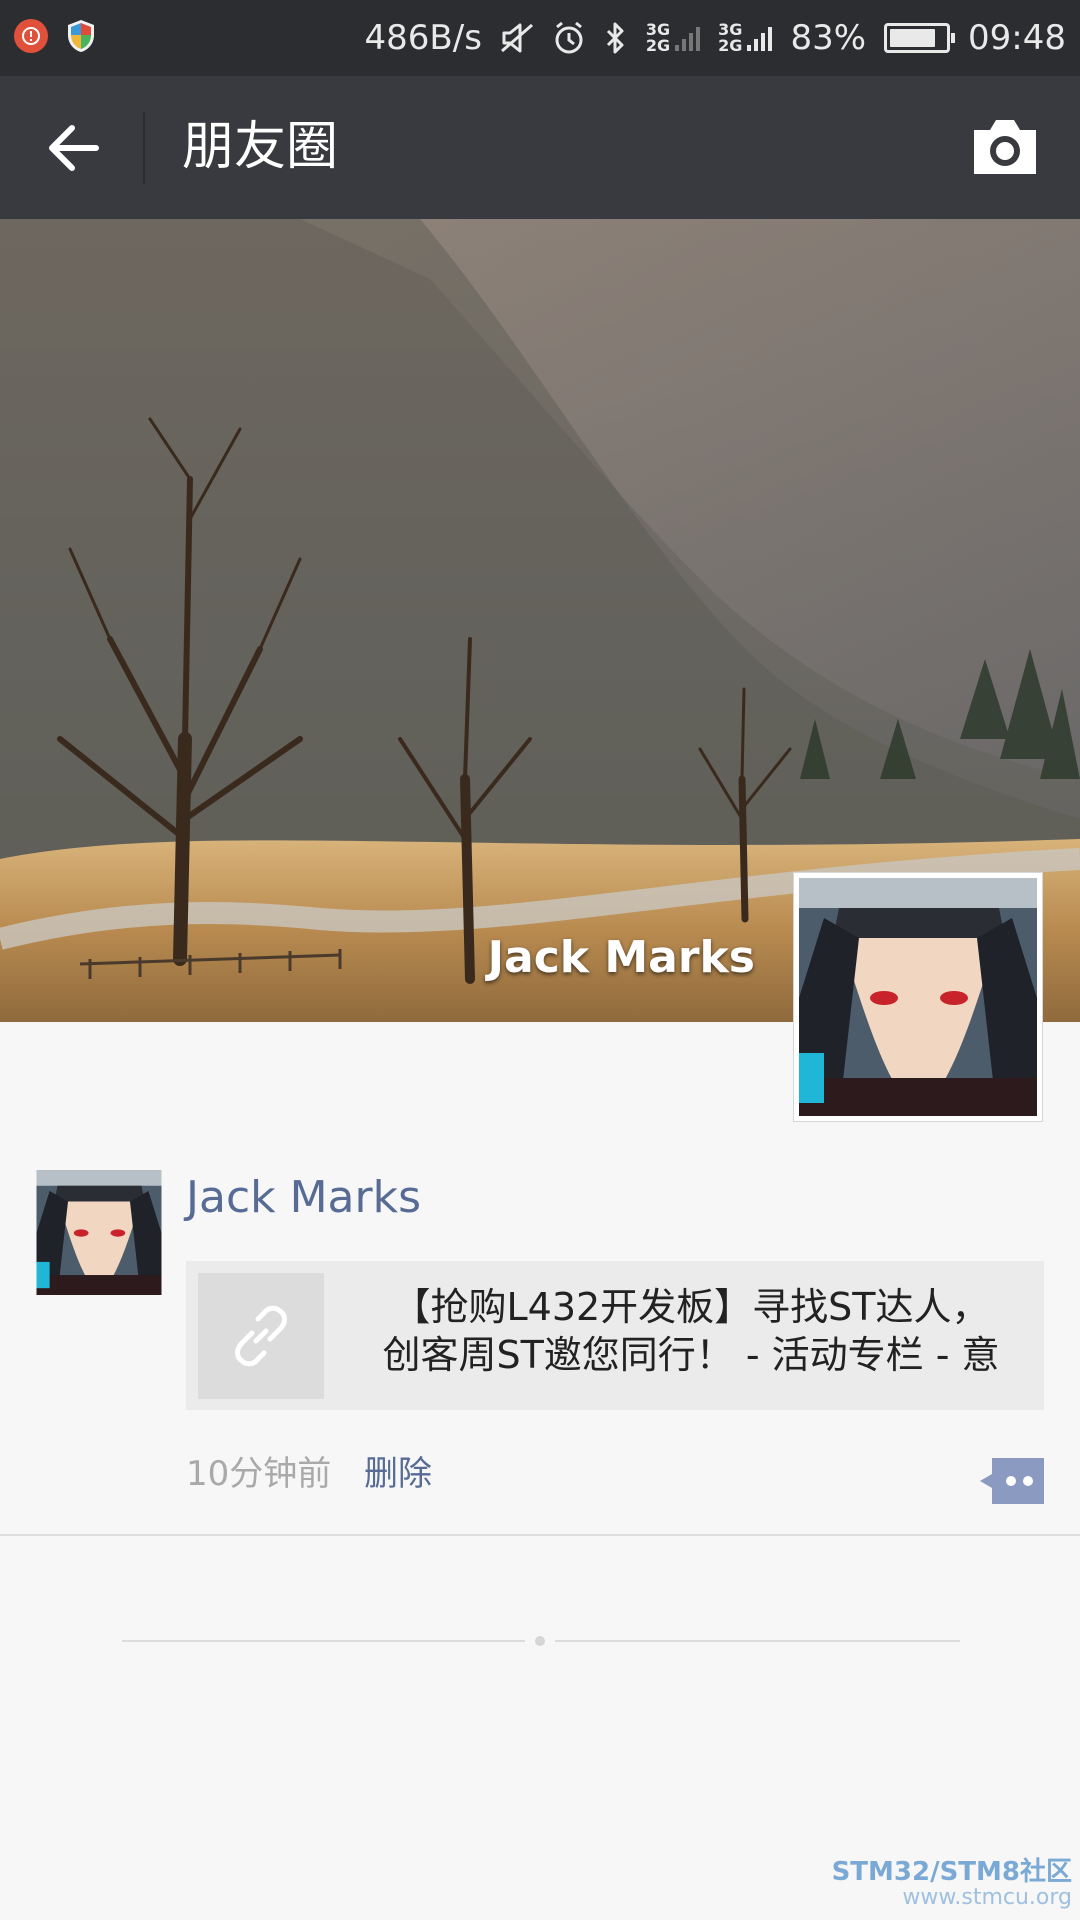 This screenshot has height=1920, width=1080. What do you see at coordinates (730, 45) in the screenshot?
I see `signal2-bottom-label: 2G` at bounding box center [730, 45].